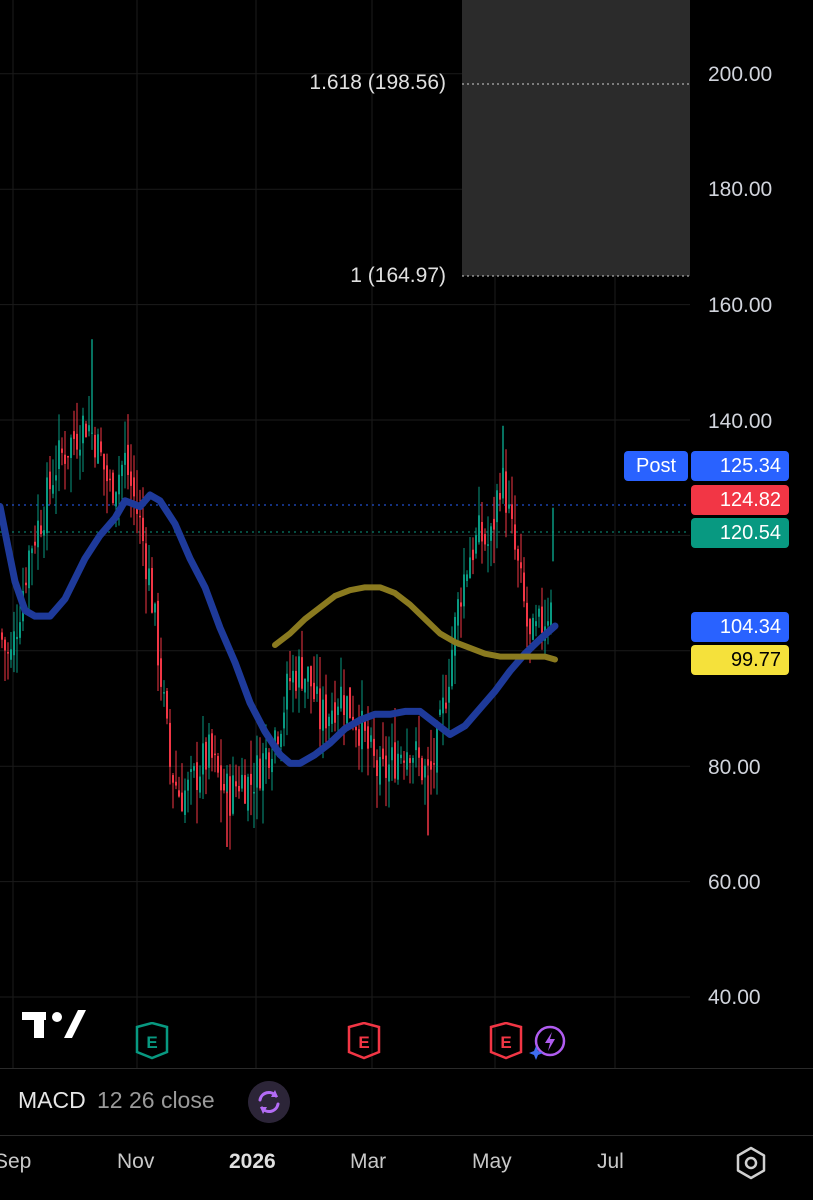 The width and height of the screenshot is (813, 1200). I want to click on x-tick-nov: Nov, so click(136, 1161).